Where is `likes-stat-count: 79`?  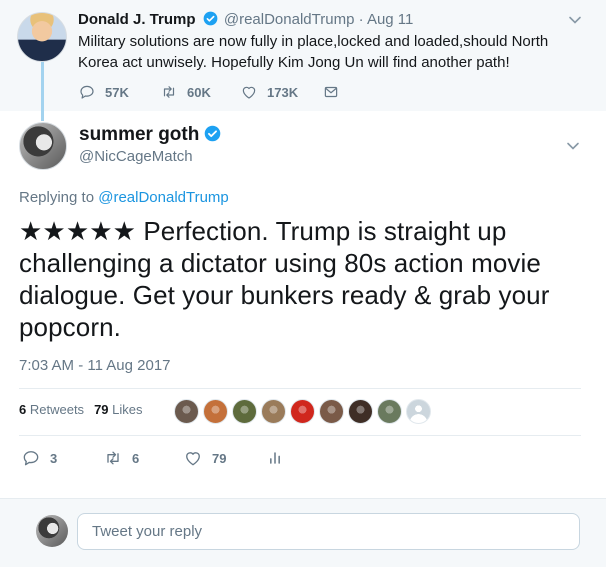 likes-stat-count: 79 is located at coordinates (101, 409).